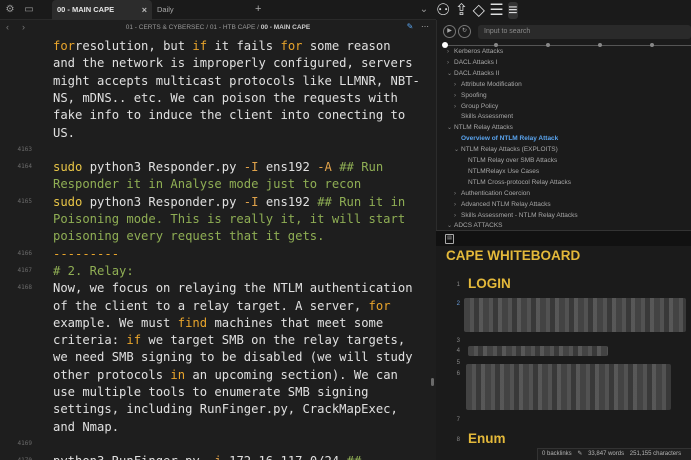 This screenshot has height=460, width=691. What do you see at coordinates (144, 10) in the screenshot?
I see `close-tab-icon: ×` at bounding box center [144, 10].